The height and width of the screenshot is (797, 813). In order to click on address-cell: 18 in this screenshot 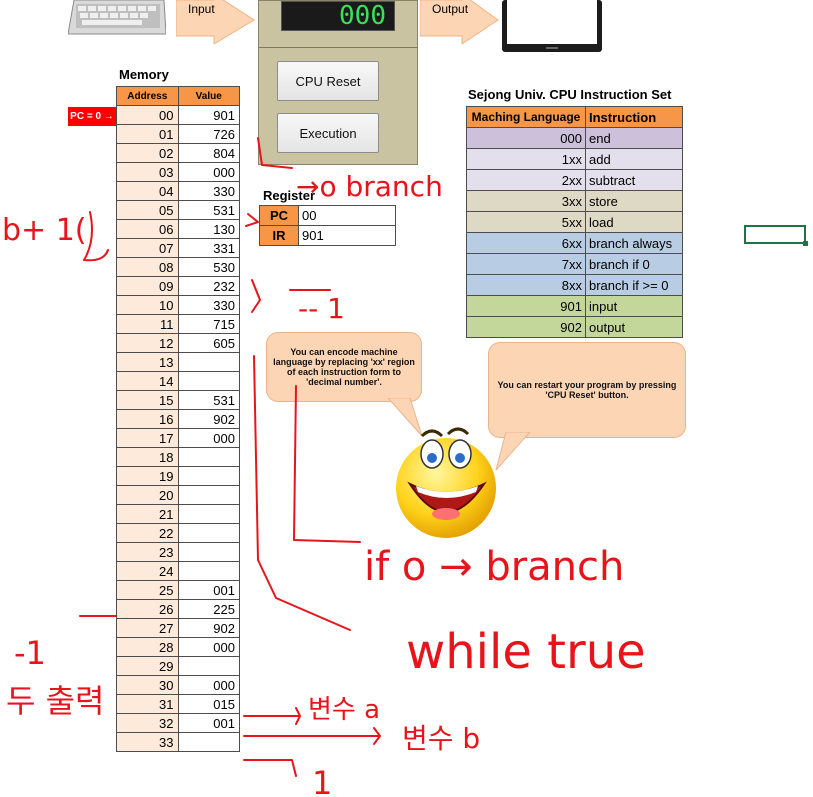, I will do `click(147, 457)`.